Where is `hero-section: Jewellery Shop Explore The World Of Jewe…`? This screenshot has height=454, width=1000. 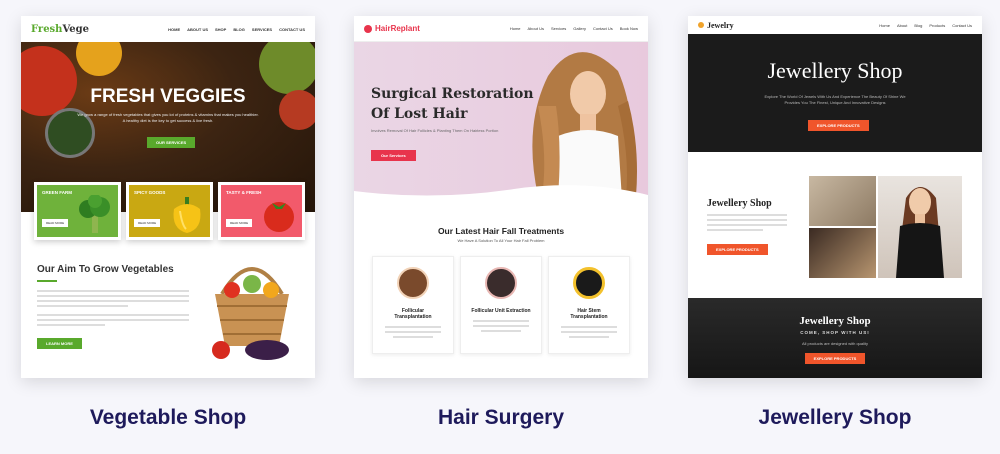
hero-section: Jewellery Shop Explore The World Of Jewe… is located at coordinates (835, 93).